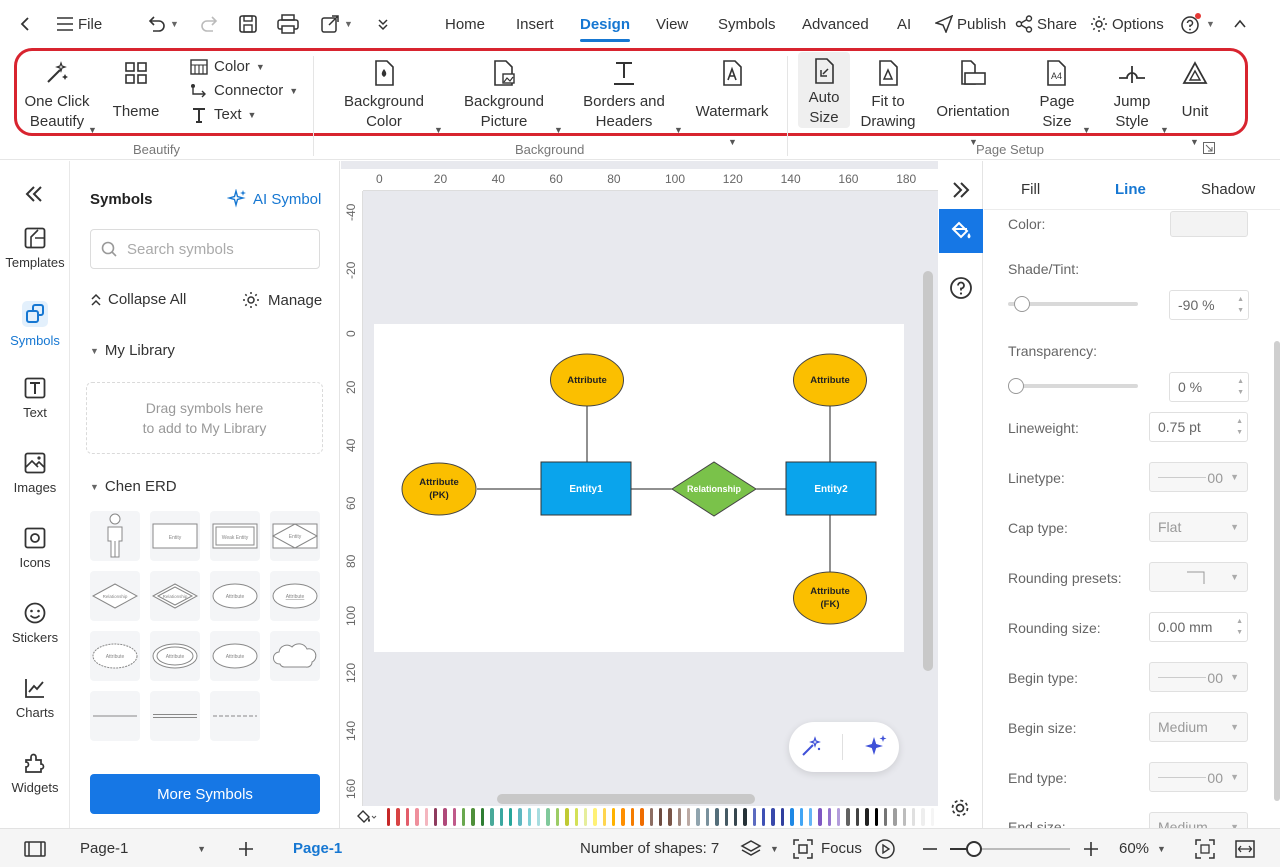 The image size is (1280, 867). I want to click on expand-panel-button, so click(961, 190).